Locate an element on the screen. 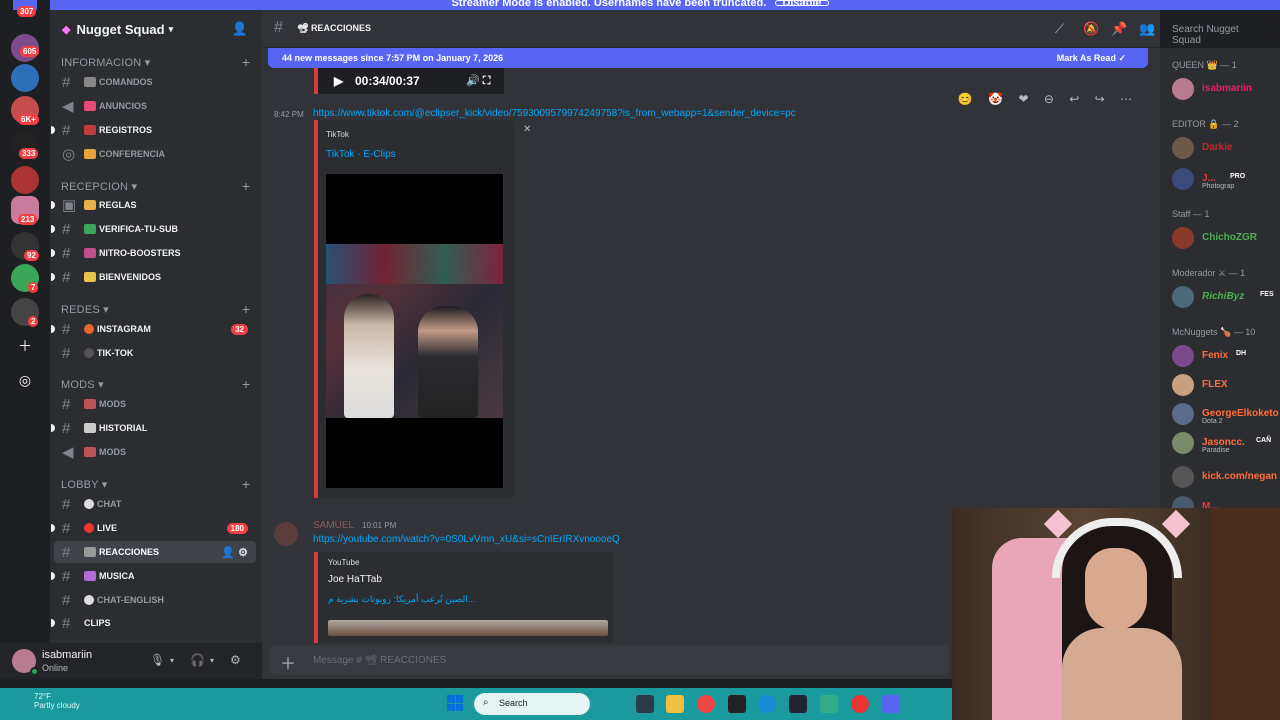  message-actions-toolbar: 😊 🤡 ❤ ⊖ ↩ ↪ ⋯ is located at coordinates (1048, 99).